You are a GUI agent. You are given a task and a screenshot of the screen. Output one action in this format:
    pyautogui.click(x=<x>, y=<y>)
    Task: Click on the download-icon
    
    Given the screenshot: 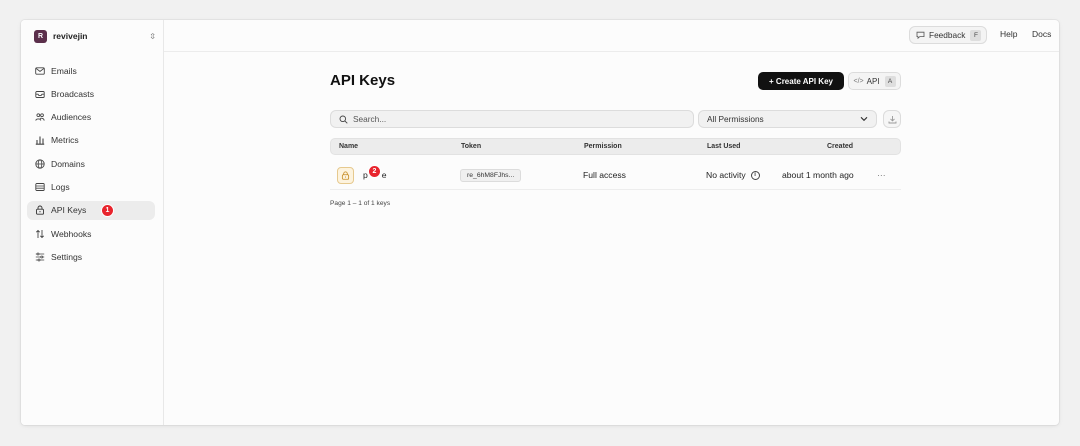 What is the action you would take?
    pyautogui.click(x=892, y=119)
    